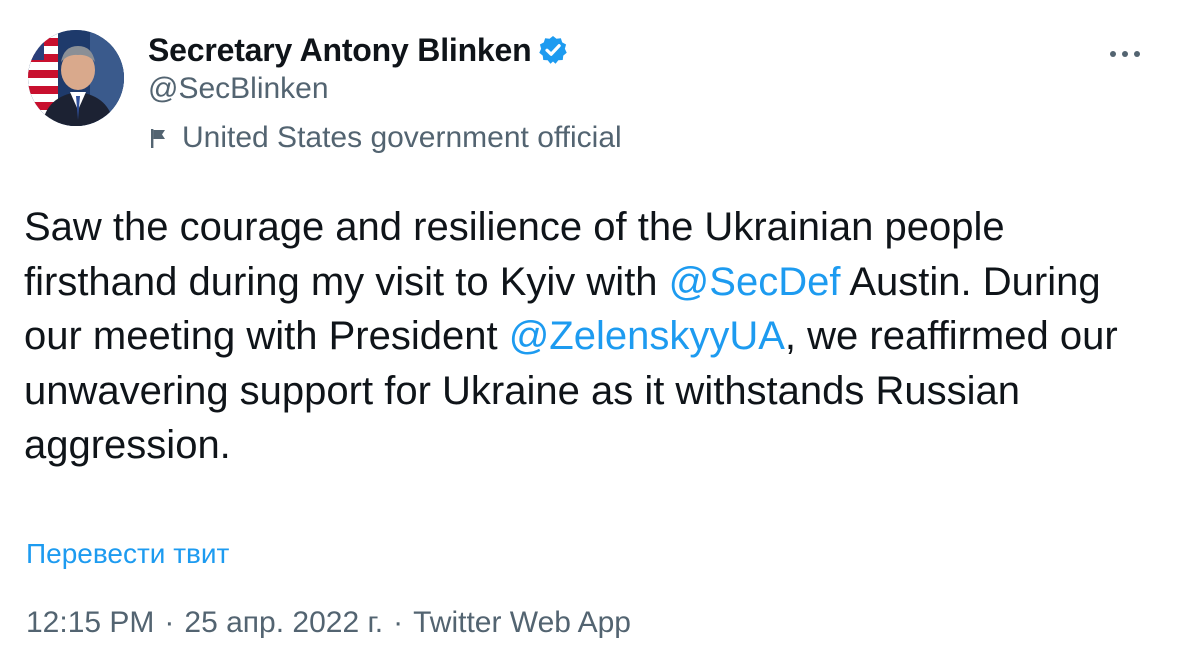 Image resolution: width=1180 pixels, height=668 pixels. Describe the element at coordinates (159, 138) in the screenshot. I see `flag-icon` at that location.